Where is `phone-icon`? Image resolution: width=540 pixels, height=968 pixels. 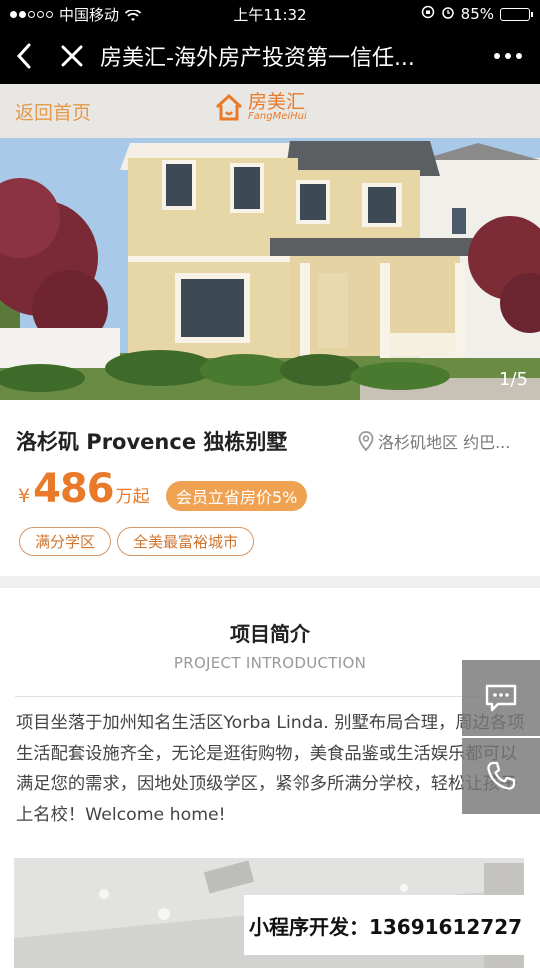
phone-icon is located at coordinates (501, 775).